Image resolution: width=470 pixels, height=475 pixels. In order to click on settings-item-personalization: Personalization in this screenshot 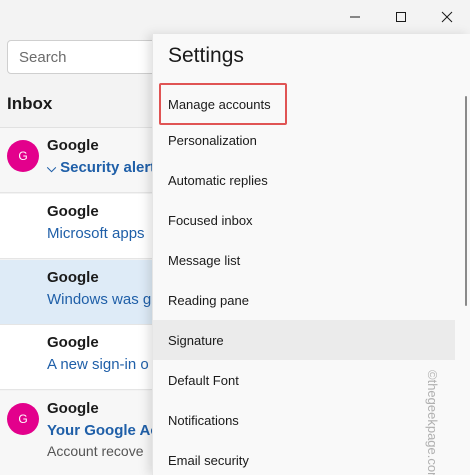, I will do `click(304, 140)`.